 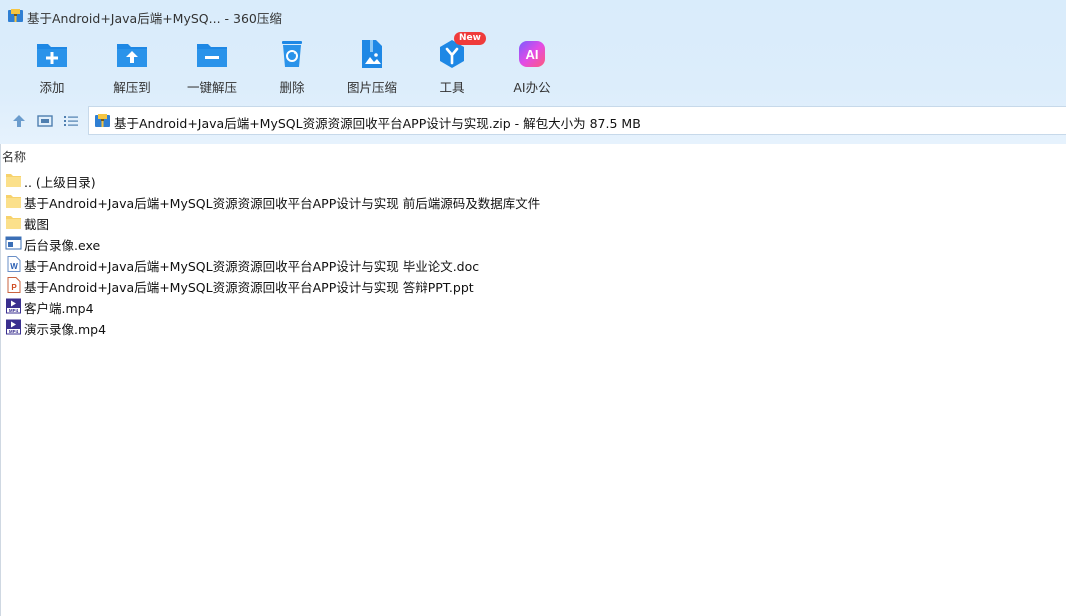 I want to click on list-item: MP4 客户端.mp4, so click(x=355, y=305).